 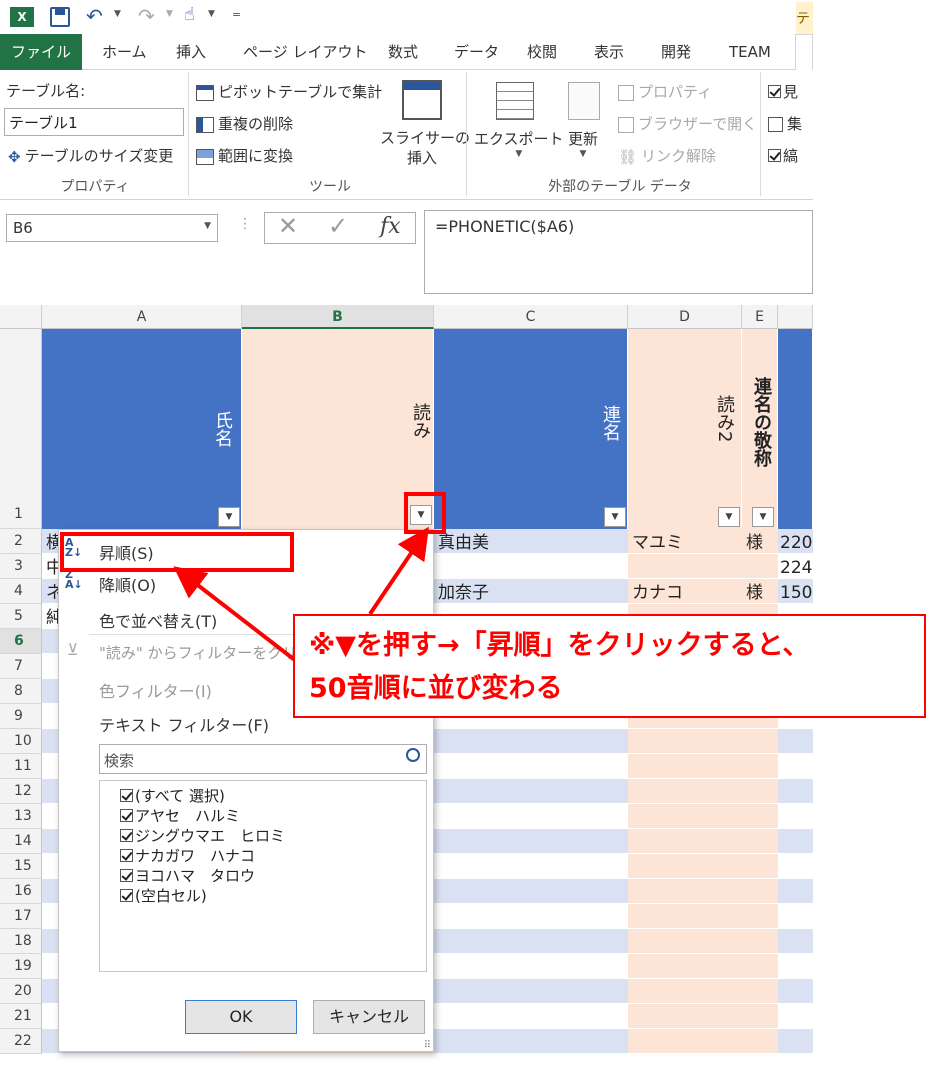 I want to click on annotation-line-1: ※▼を押す→「昇順」をクリックすると、, so click(x=559, y=645).